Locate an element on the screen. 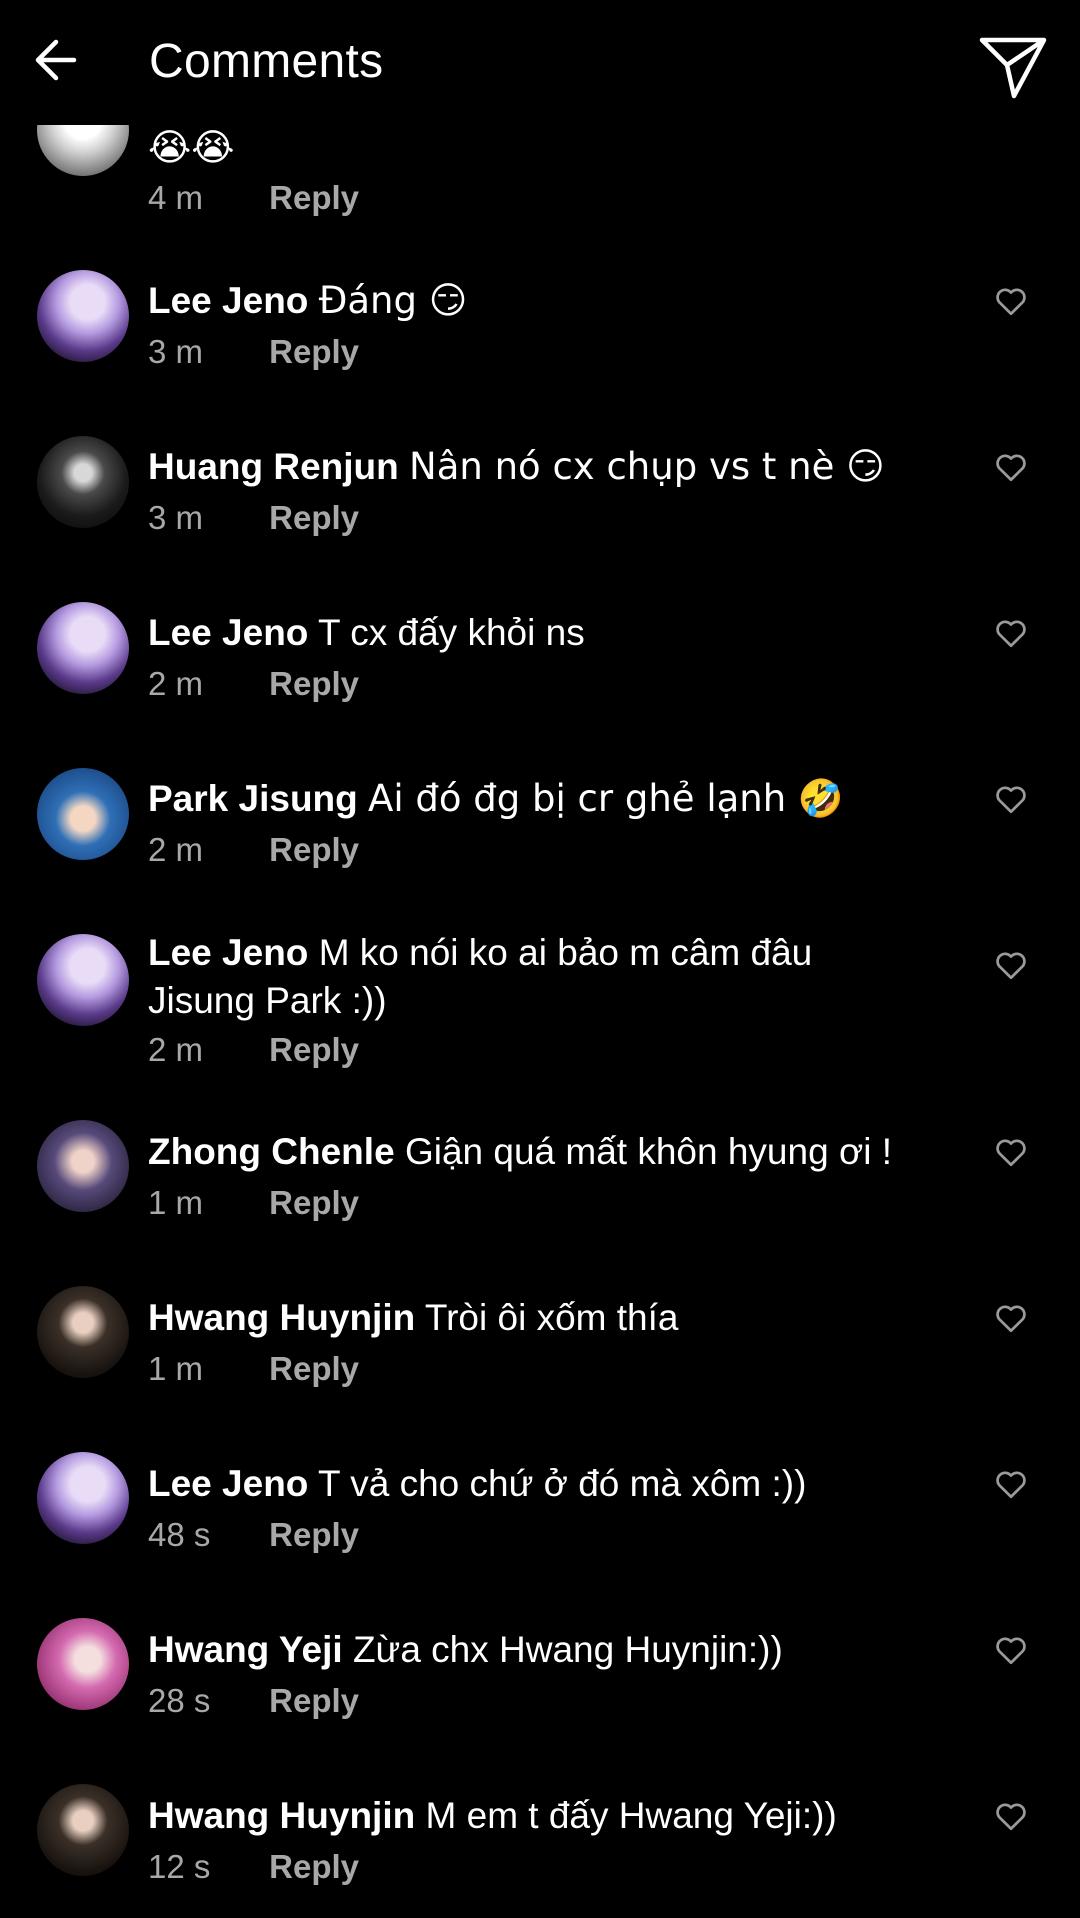 Image resolution: width=1080 pixels, height=1918 pixels. comment-author: Zhong Chenle is located at coordinates (271, 1151).